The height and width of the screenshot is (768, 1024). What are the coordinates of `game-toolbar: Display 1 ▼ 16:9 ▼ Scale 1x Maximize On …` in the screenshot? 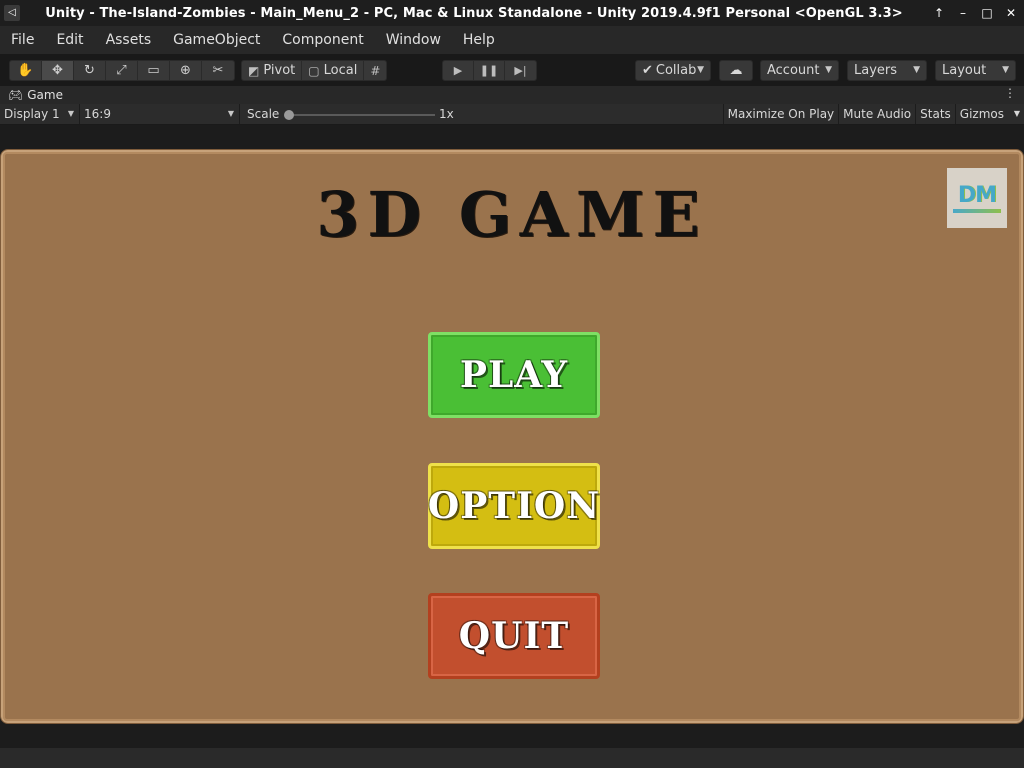 It's located at (512, 114).